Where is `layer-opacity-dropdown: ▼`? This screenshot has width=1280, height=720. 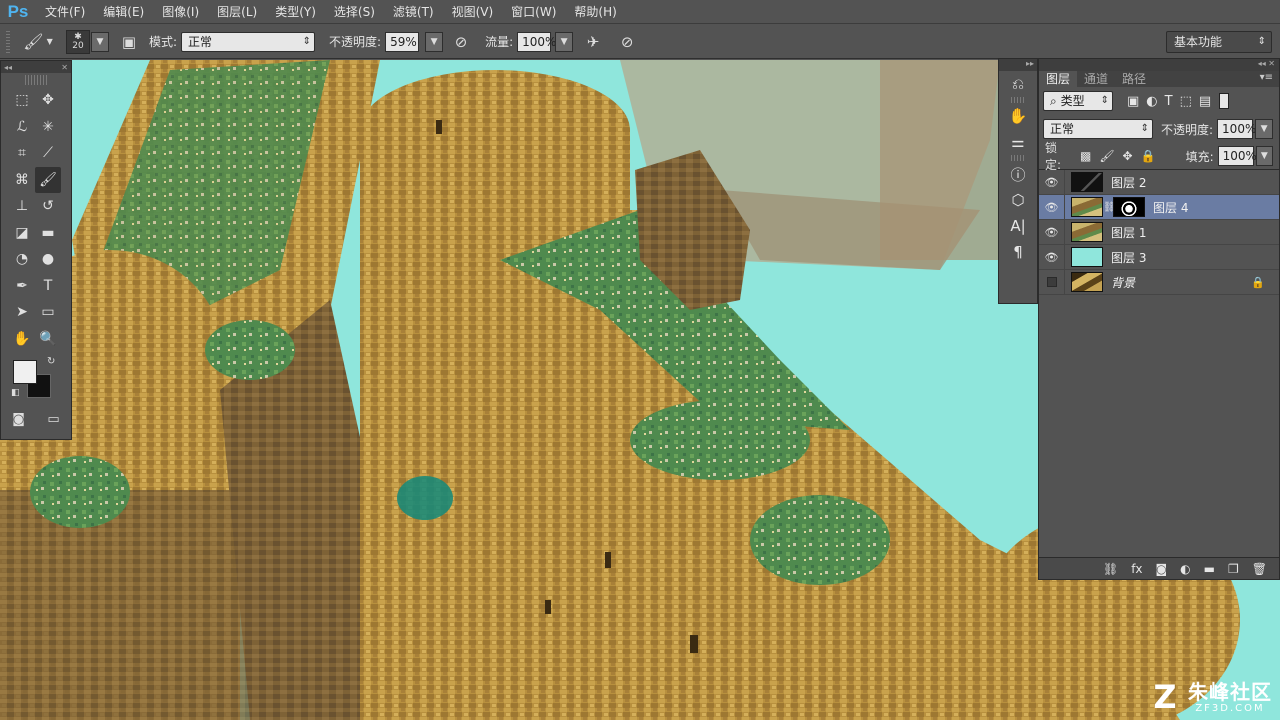 layer-opacity-dropdown: ▼ is located at coordinates (1264, 129).